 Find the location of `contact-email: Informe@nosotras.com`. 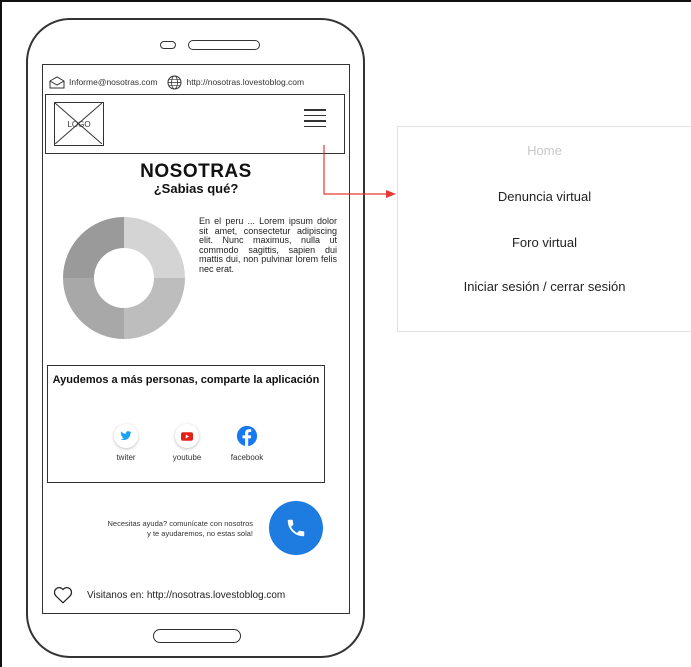

contact-email: Informe@nosotras.com is located at coordinates (103, 82).